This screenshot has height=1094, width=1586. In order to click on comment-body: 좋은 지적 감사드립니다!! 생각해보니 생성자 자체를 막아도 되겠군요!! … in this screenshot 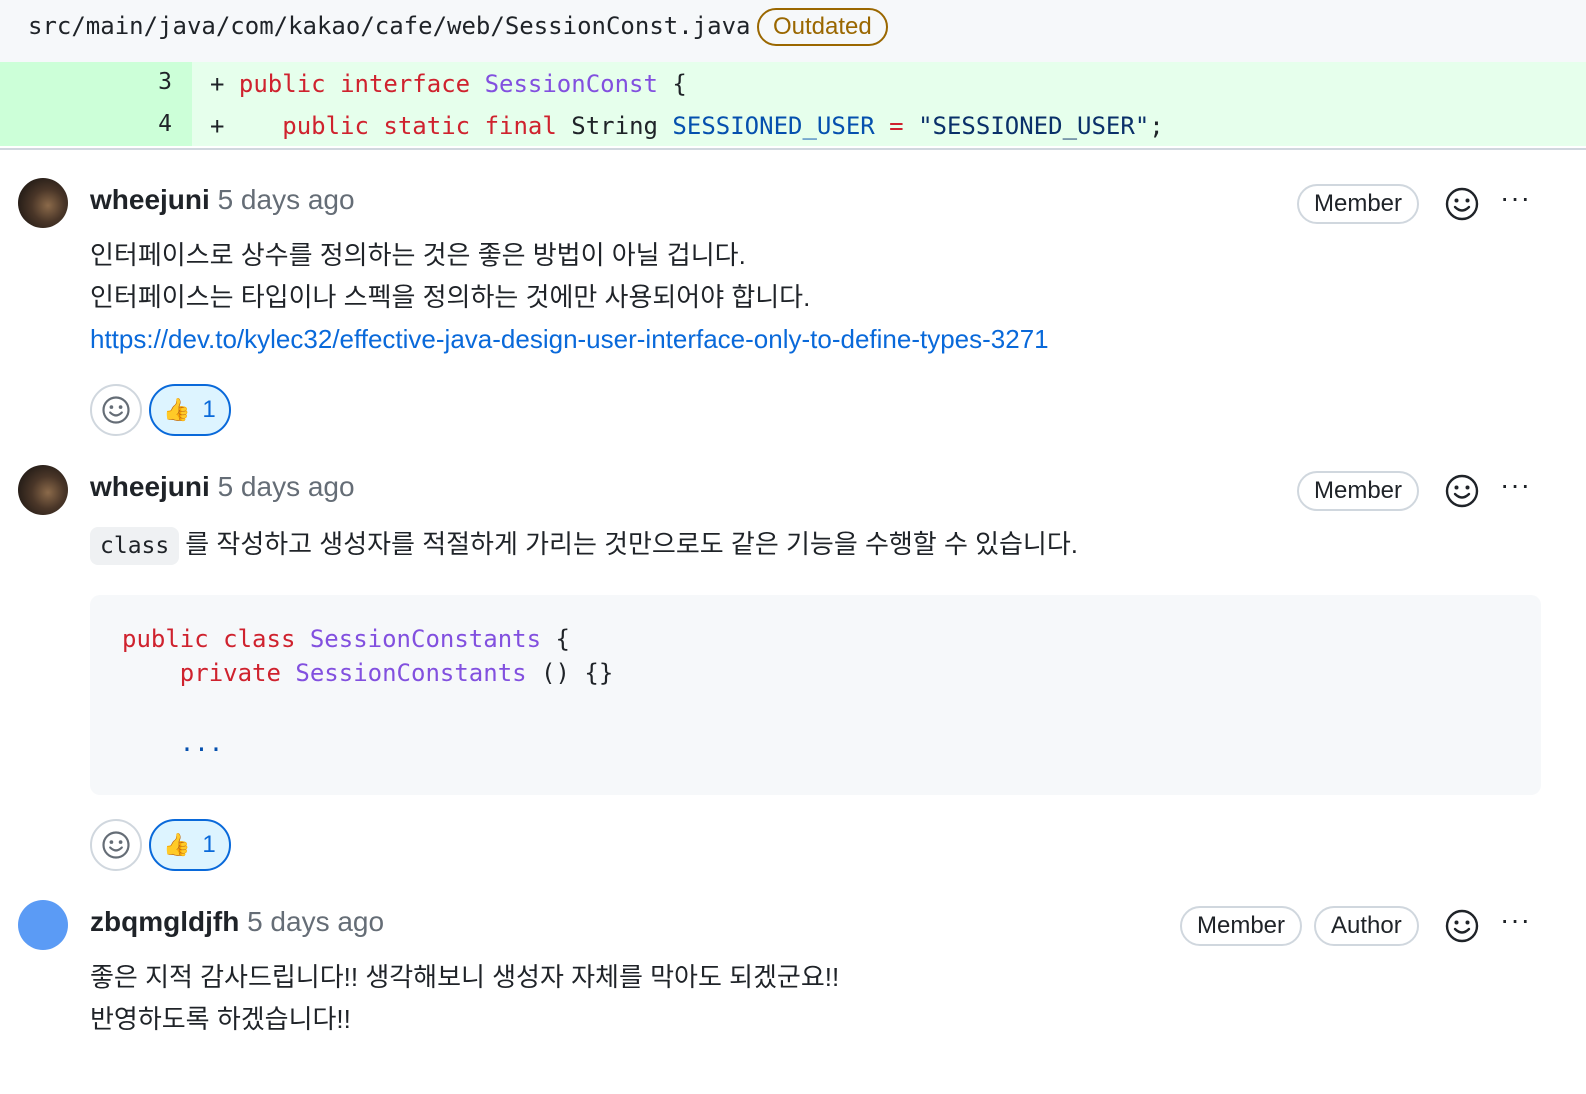, I will do `click(464, 998)`.